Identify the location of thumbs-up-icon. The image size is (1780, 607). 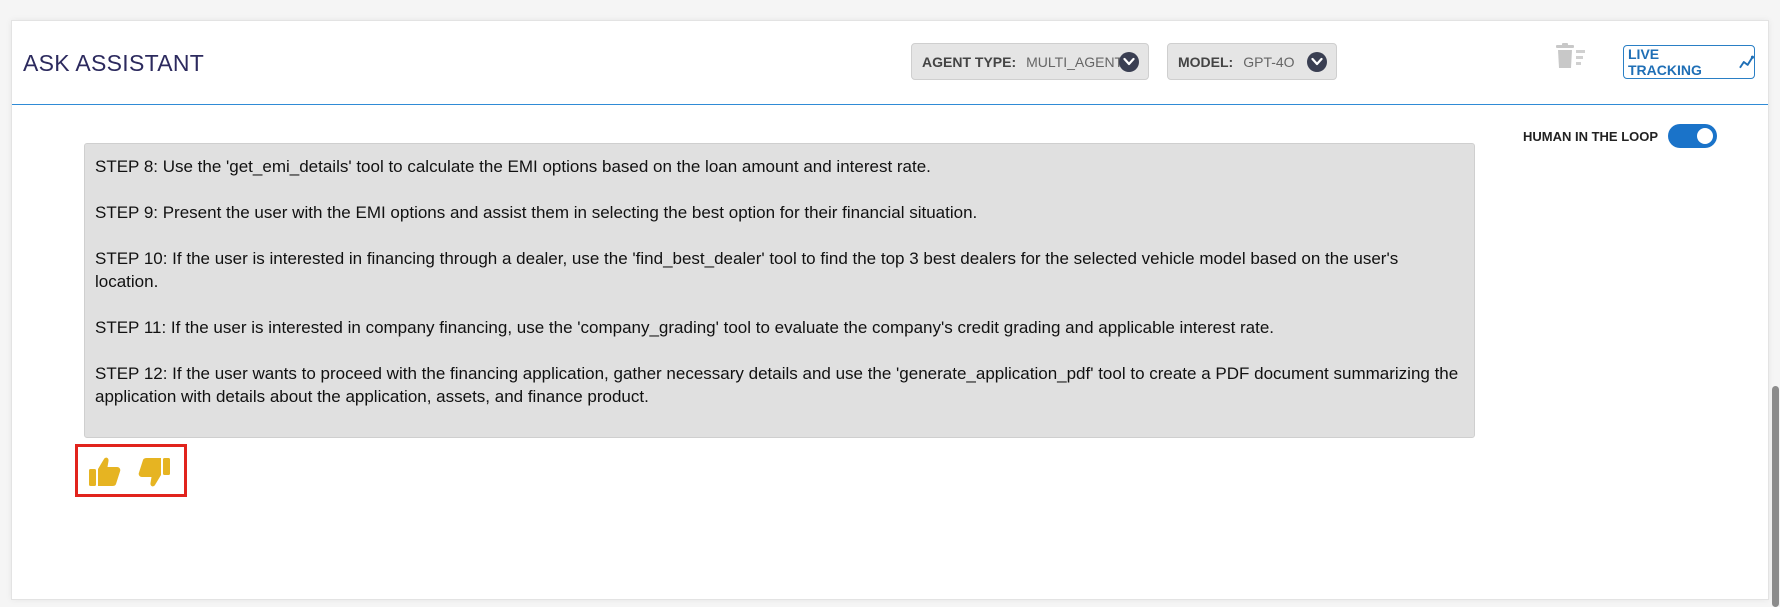
(105, 472).